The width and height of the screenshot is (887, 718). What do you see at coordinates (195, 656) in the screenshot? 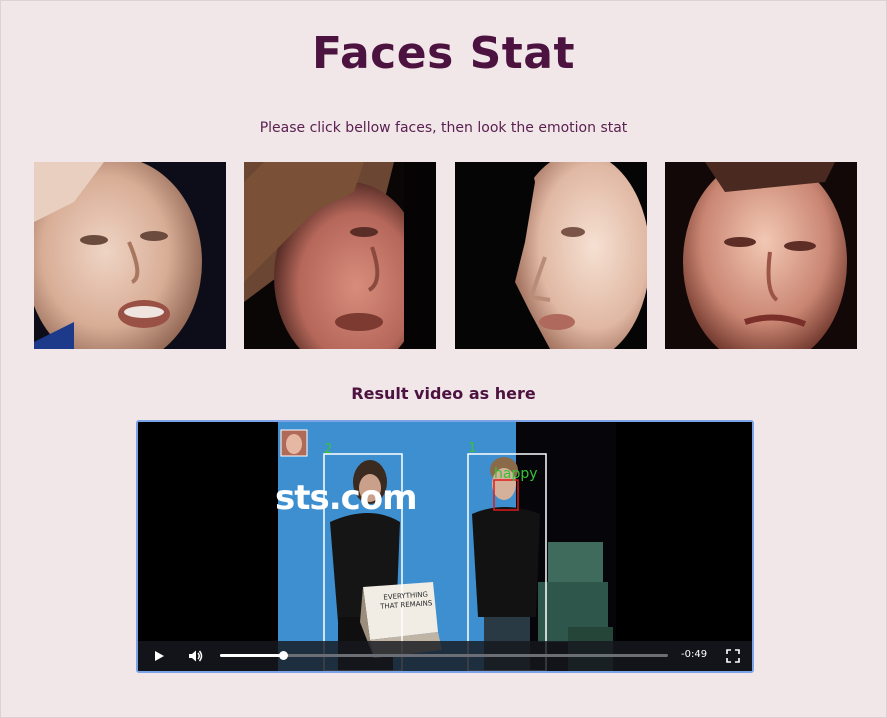
I see `volume-icon` at bounding box center [195, 656].